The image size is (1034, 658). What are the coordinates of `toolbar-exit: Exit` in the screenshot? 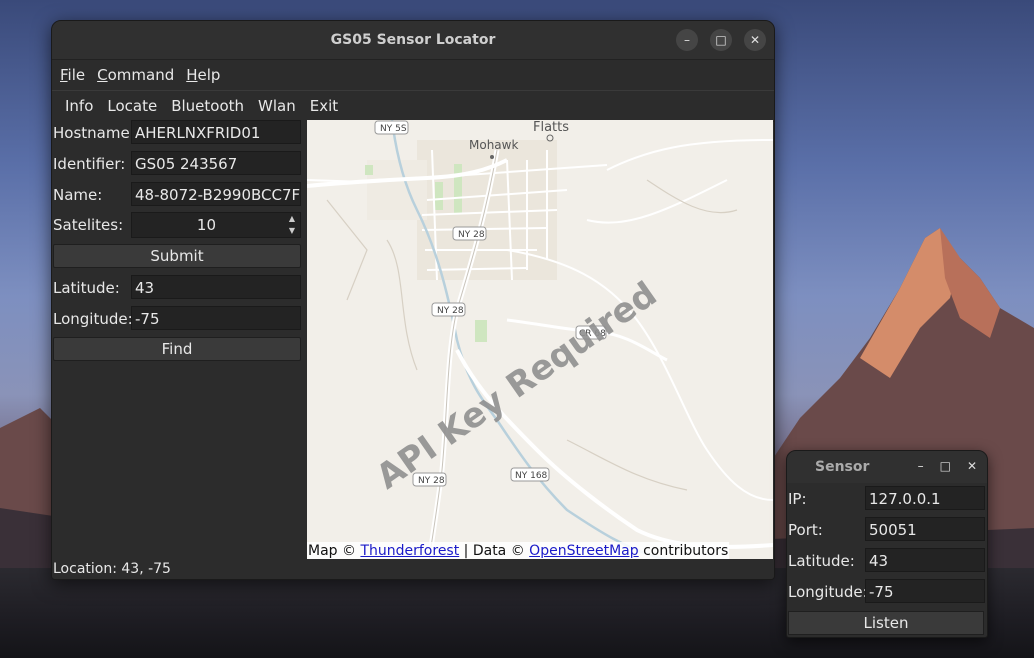 It's located at (324, 106).